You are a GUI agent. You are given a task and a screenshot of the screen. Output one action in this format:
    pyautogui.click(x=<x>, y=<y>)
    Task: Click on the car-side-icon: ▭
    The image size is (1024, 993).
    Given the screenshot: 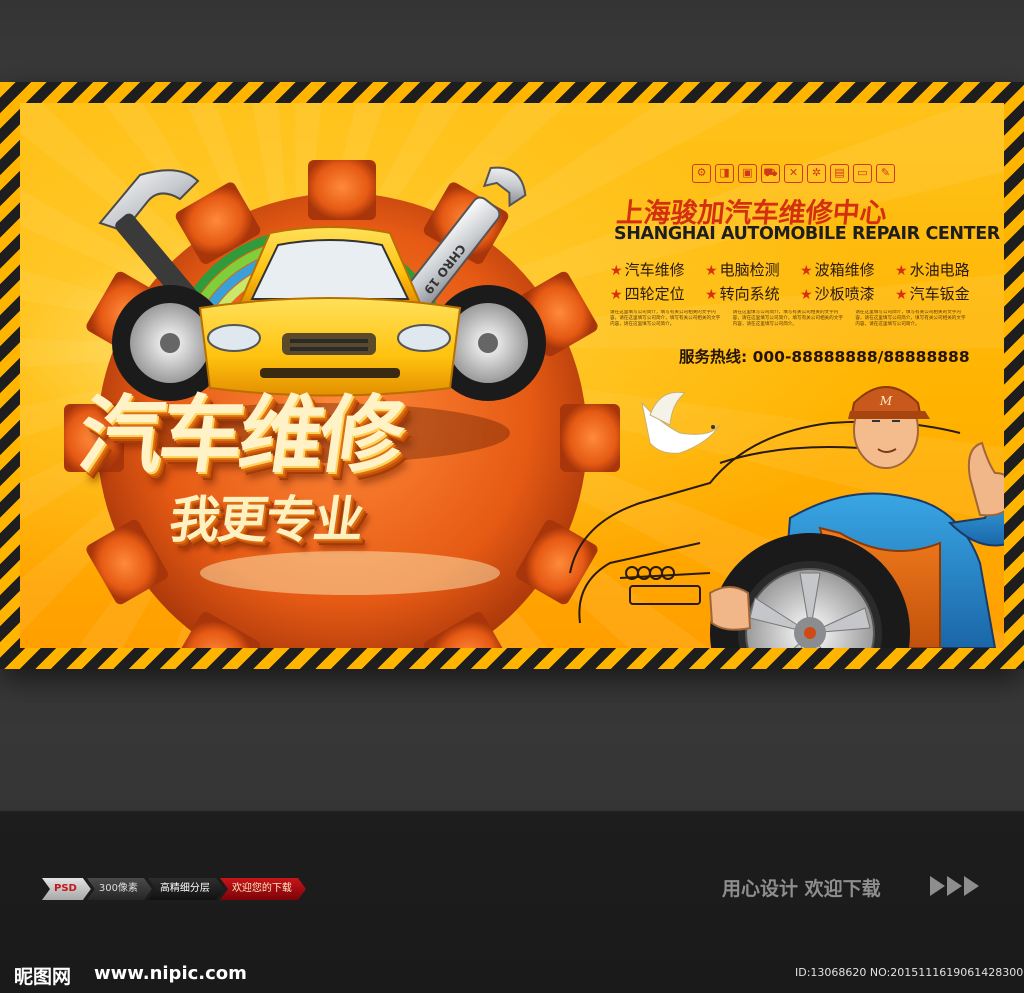 What is the action you would take?
    pyautogui.click(x=862, y=173)
    